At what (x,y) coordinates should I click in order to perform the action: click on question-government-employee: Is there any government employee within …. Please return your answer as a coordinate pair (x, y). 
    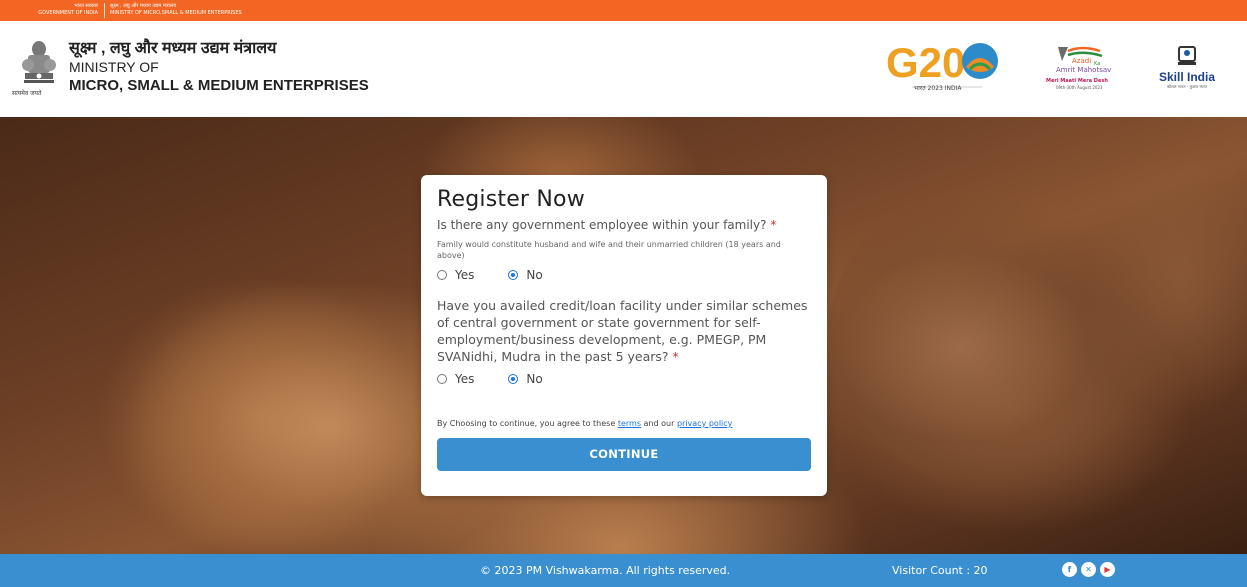
    Looking at the image, I should click on (624, 225).